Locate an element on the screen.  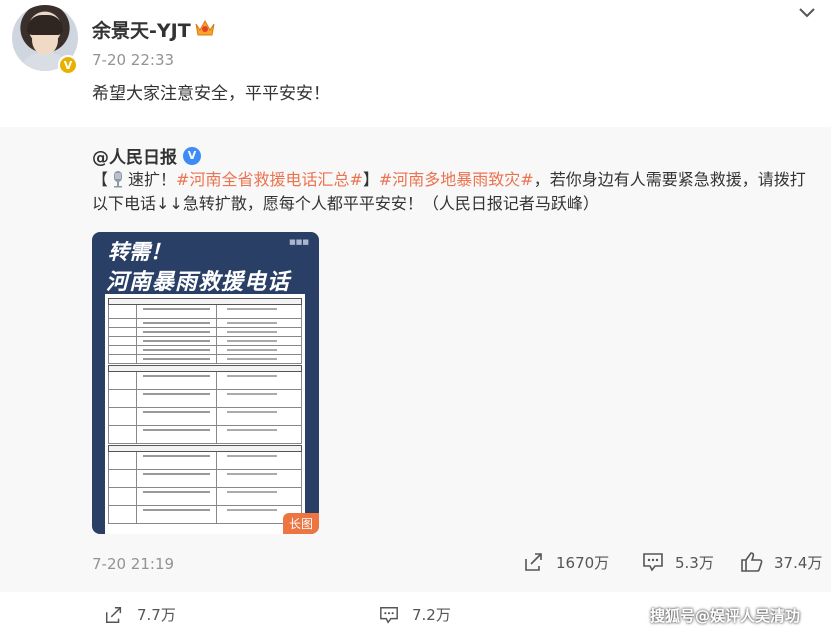
username: 余景天-YJT is located at coordinates (141, 29).